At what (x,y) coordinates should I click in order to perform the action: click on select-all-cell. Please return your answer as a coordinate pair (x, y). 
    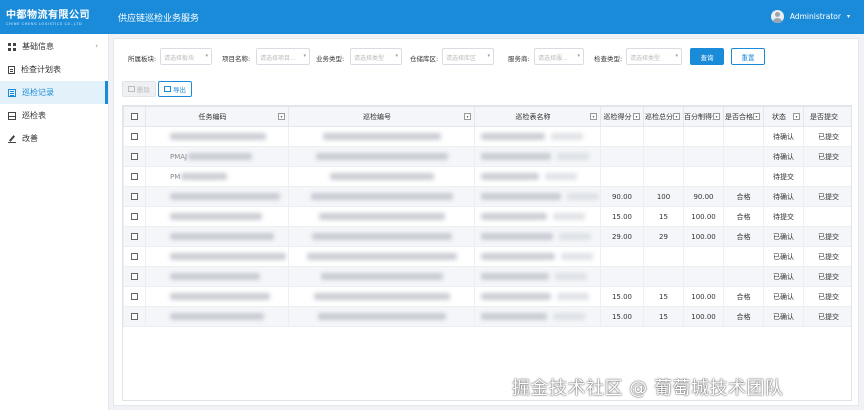
    Looking at the image, I should click on (134, 116).